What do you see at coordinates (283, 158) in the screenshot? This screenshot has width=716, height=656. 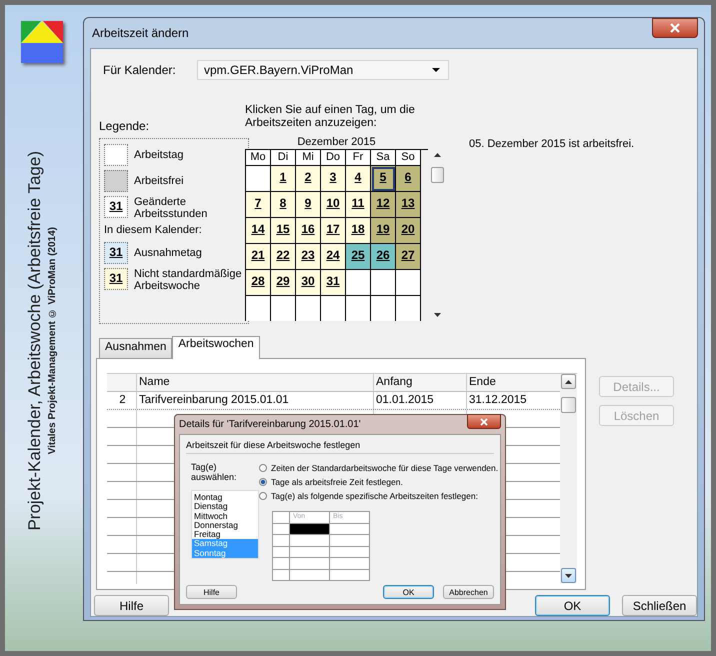 I see `weekday-header: Di` at bounding box center [283, 158].